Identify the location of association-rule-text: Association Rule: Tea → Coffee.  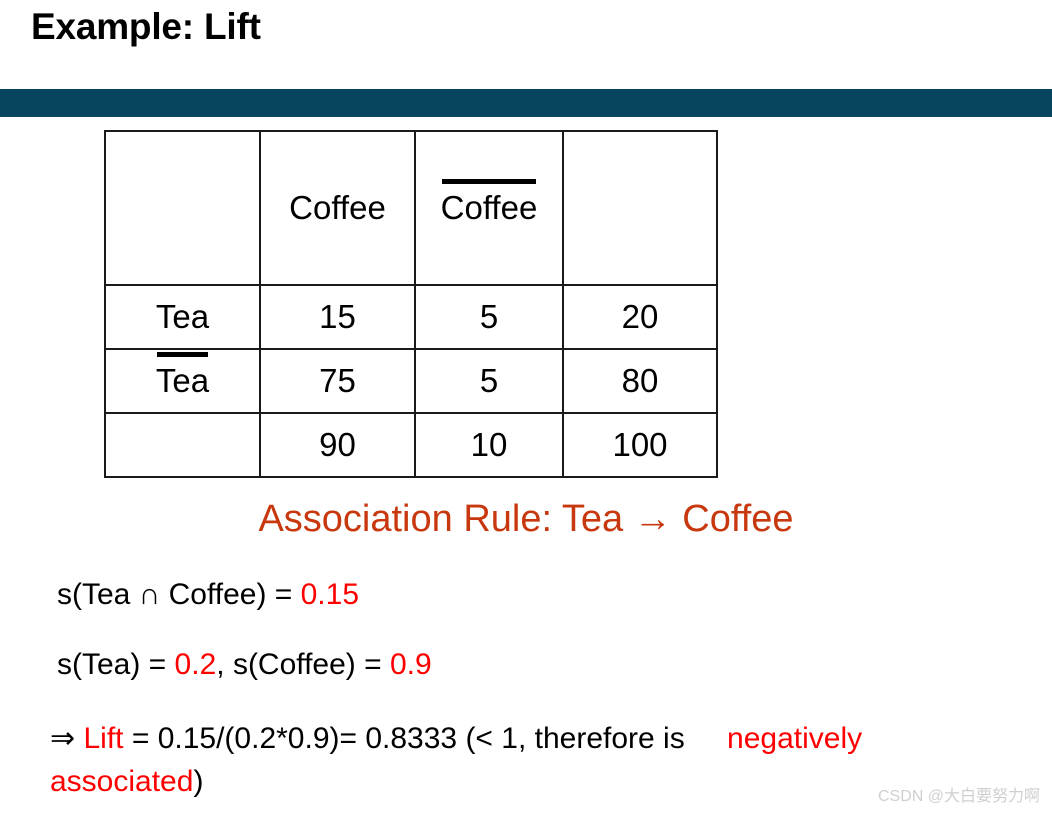
(526, 519).